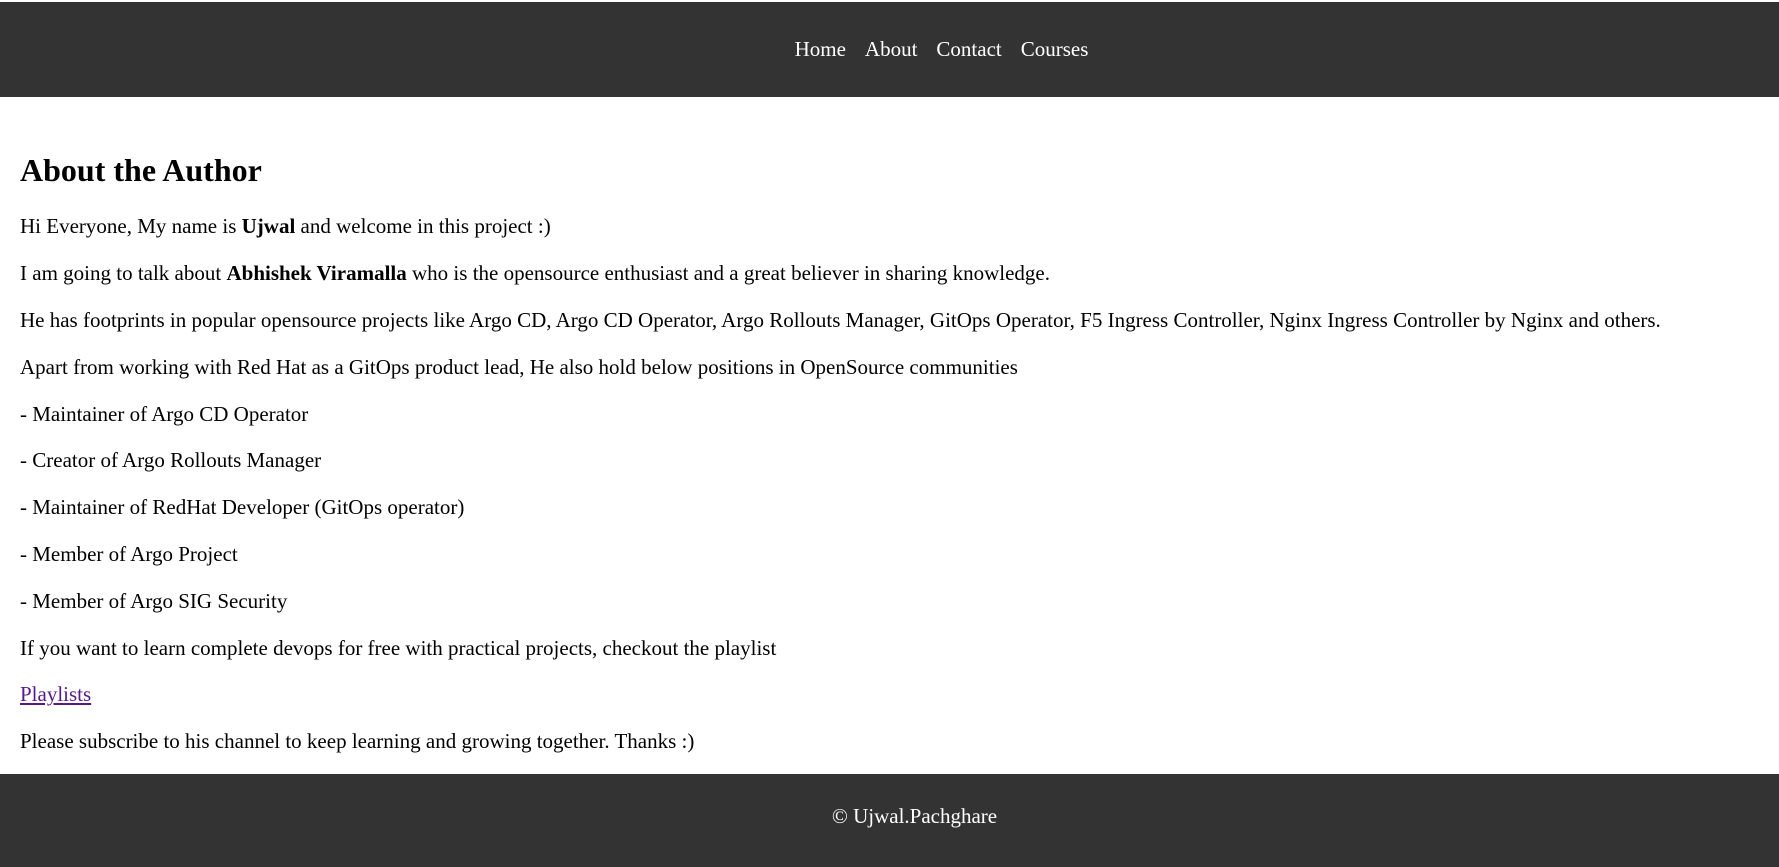 The width and height of the screenshot is (1779, 867). Describe the element at coordinates (131, 226) in the screenshot. I see `intro-text-pre: Hi Everyone, My name is` at that location.